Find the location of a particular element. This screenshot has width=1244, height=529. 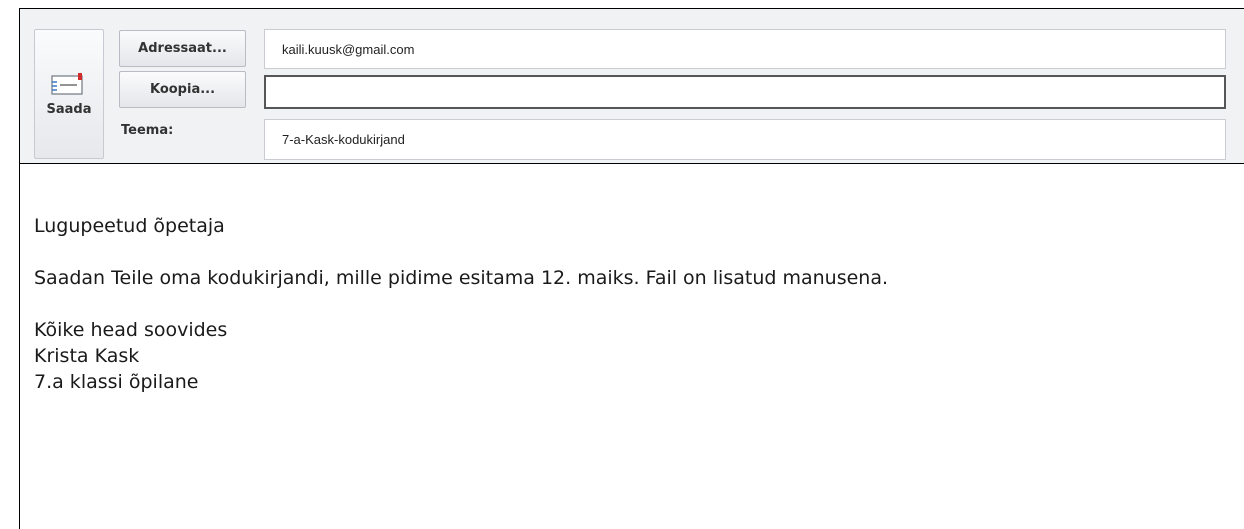

sender-name: Krista Kask is located at coordinates (87, 356).